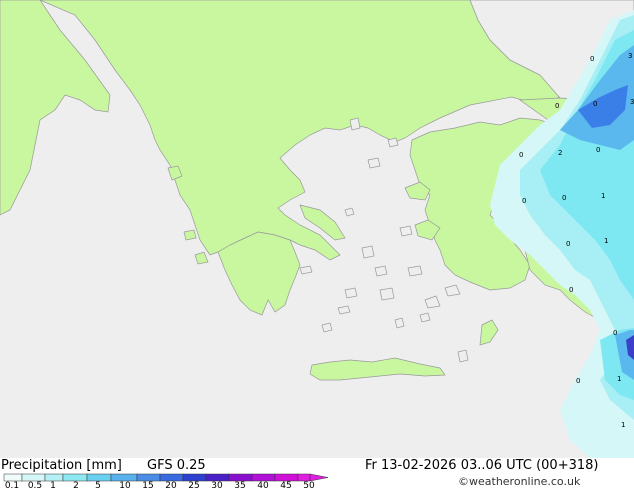 The height and width of the screenshot is (491, 634). I want to click on value-label-0b: 0, so click(595, 104).